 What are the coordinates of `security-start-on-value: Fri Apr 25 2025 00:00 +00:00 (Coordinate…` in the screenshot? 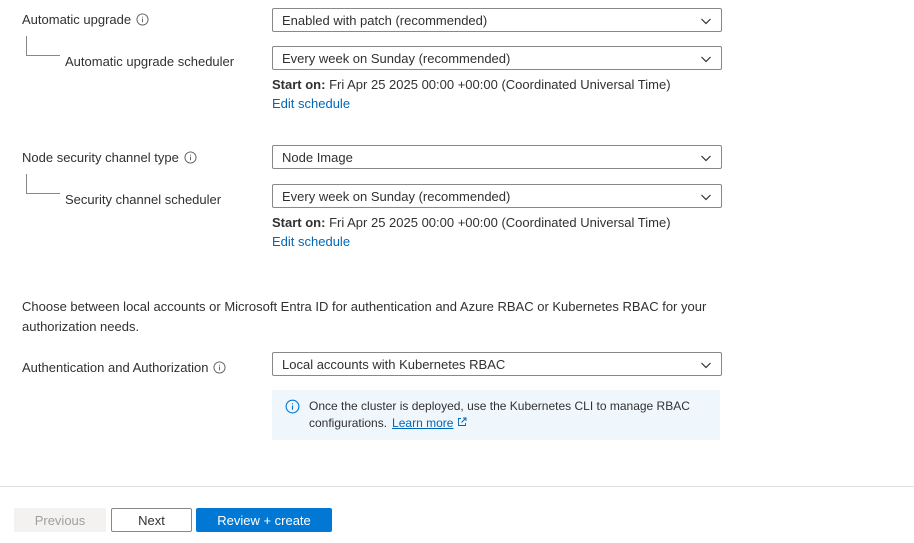 It's located at (500, 222).